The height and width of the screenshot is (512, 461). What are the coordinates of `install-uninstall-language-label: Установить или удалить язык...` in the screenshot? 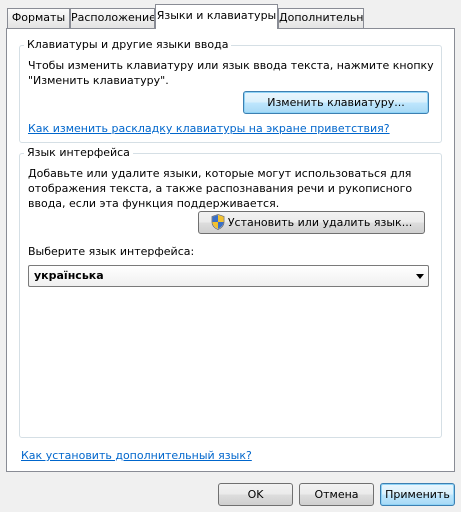 It's located at (320, 222).